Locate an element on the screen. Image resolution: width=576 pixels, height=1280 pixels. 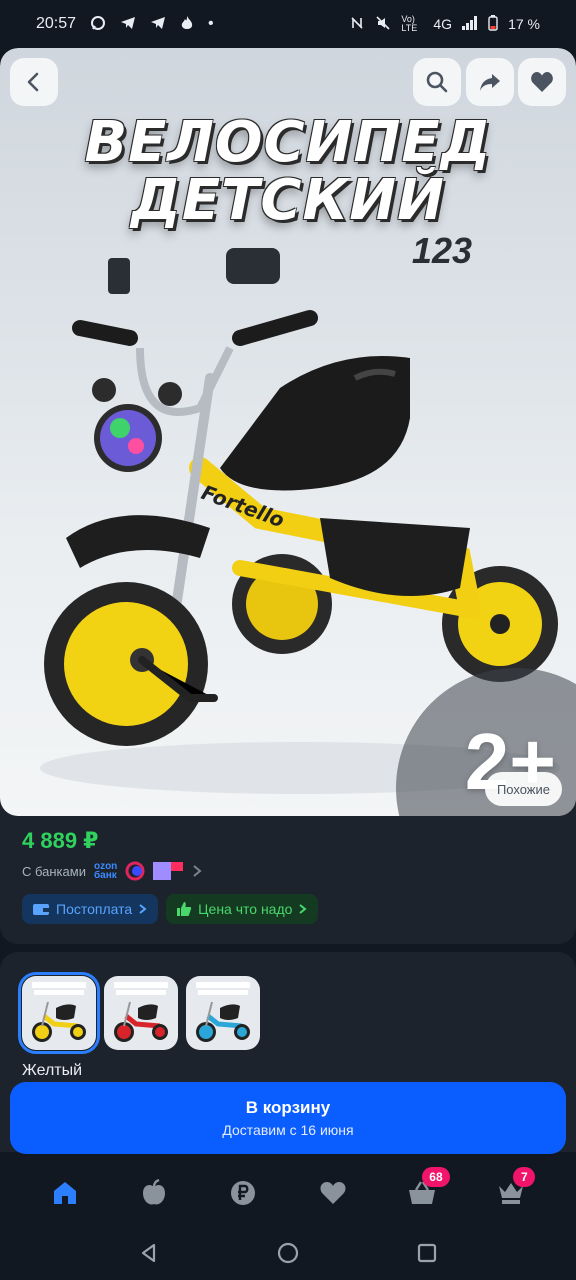
similar-button: Похожие is located at coordinates (523, 789).